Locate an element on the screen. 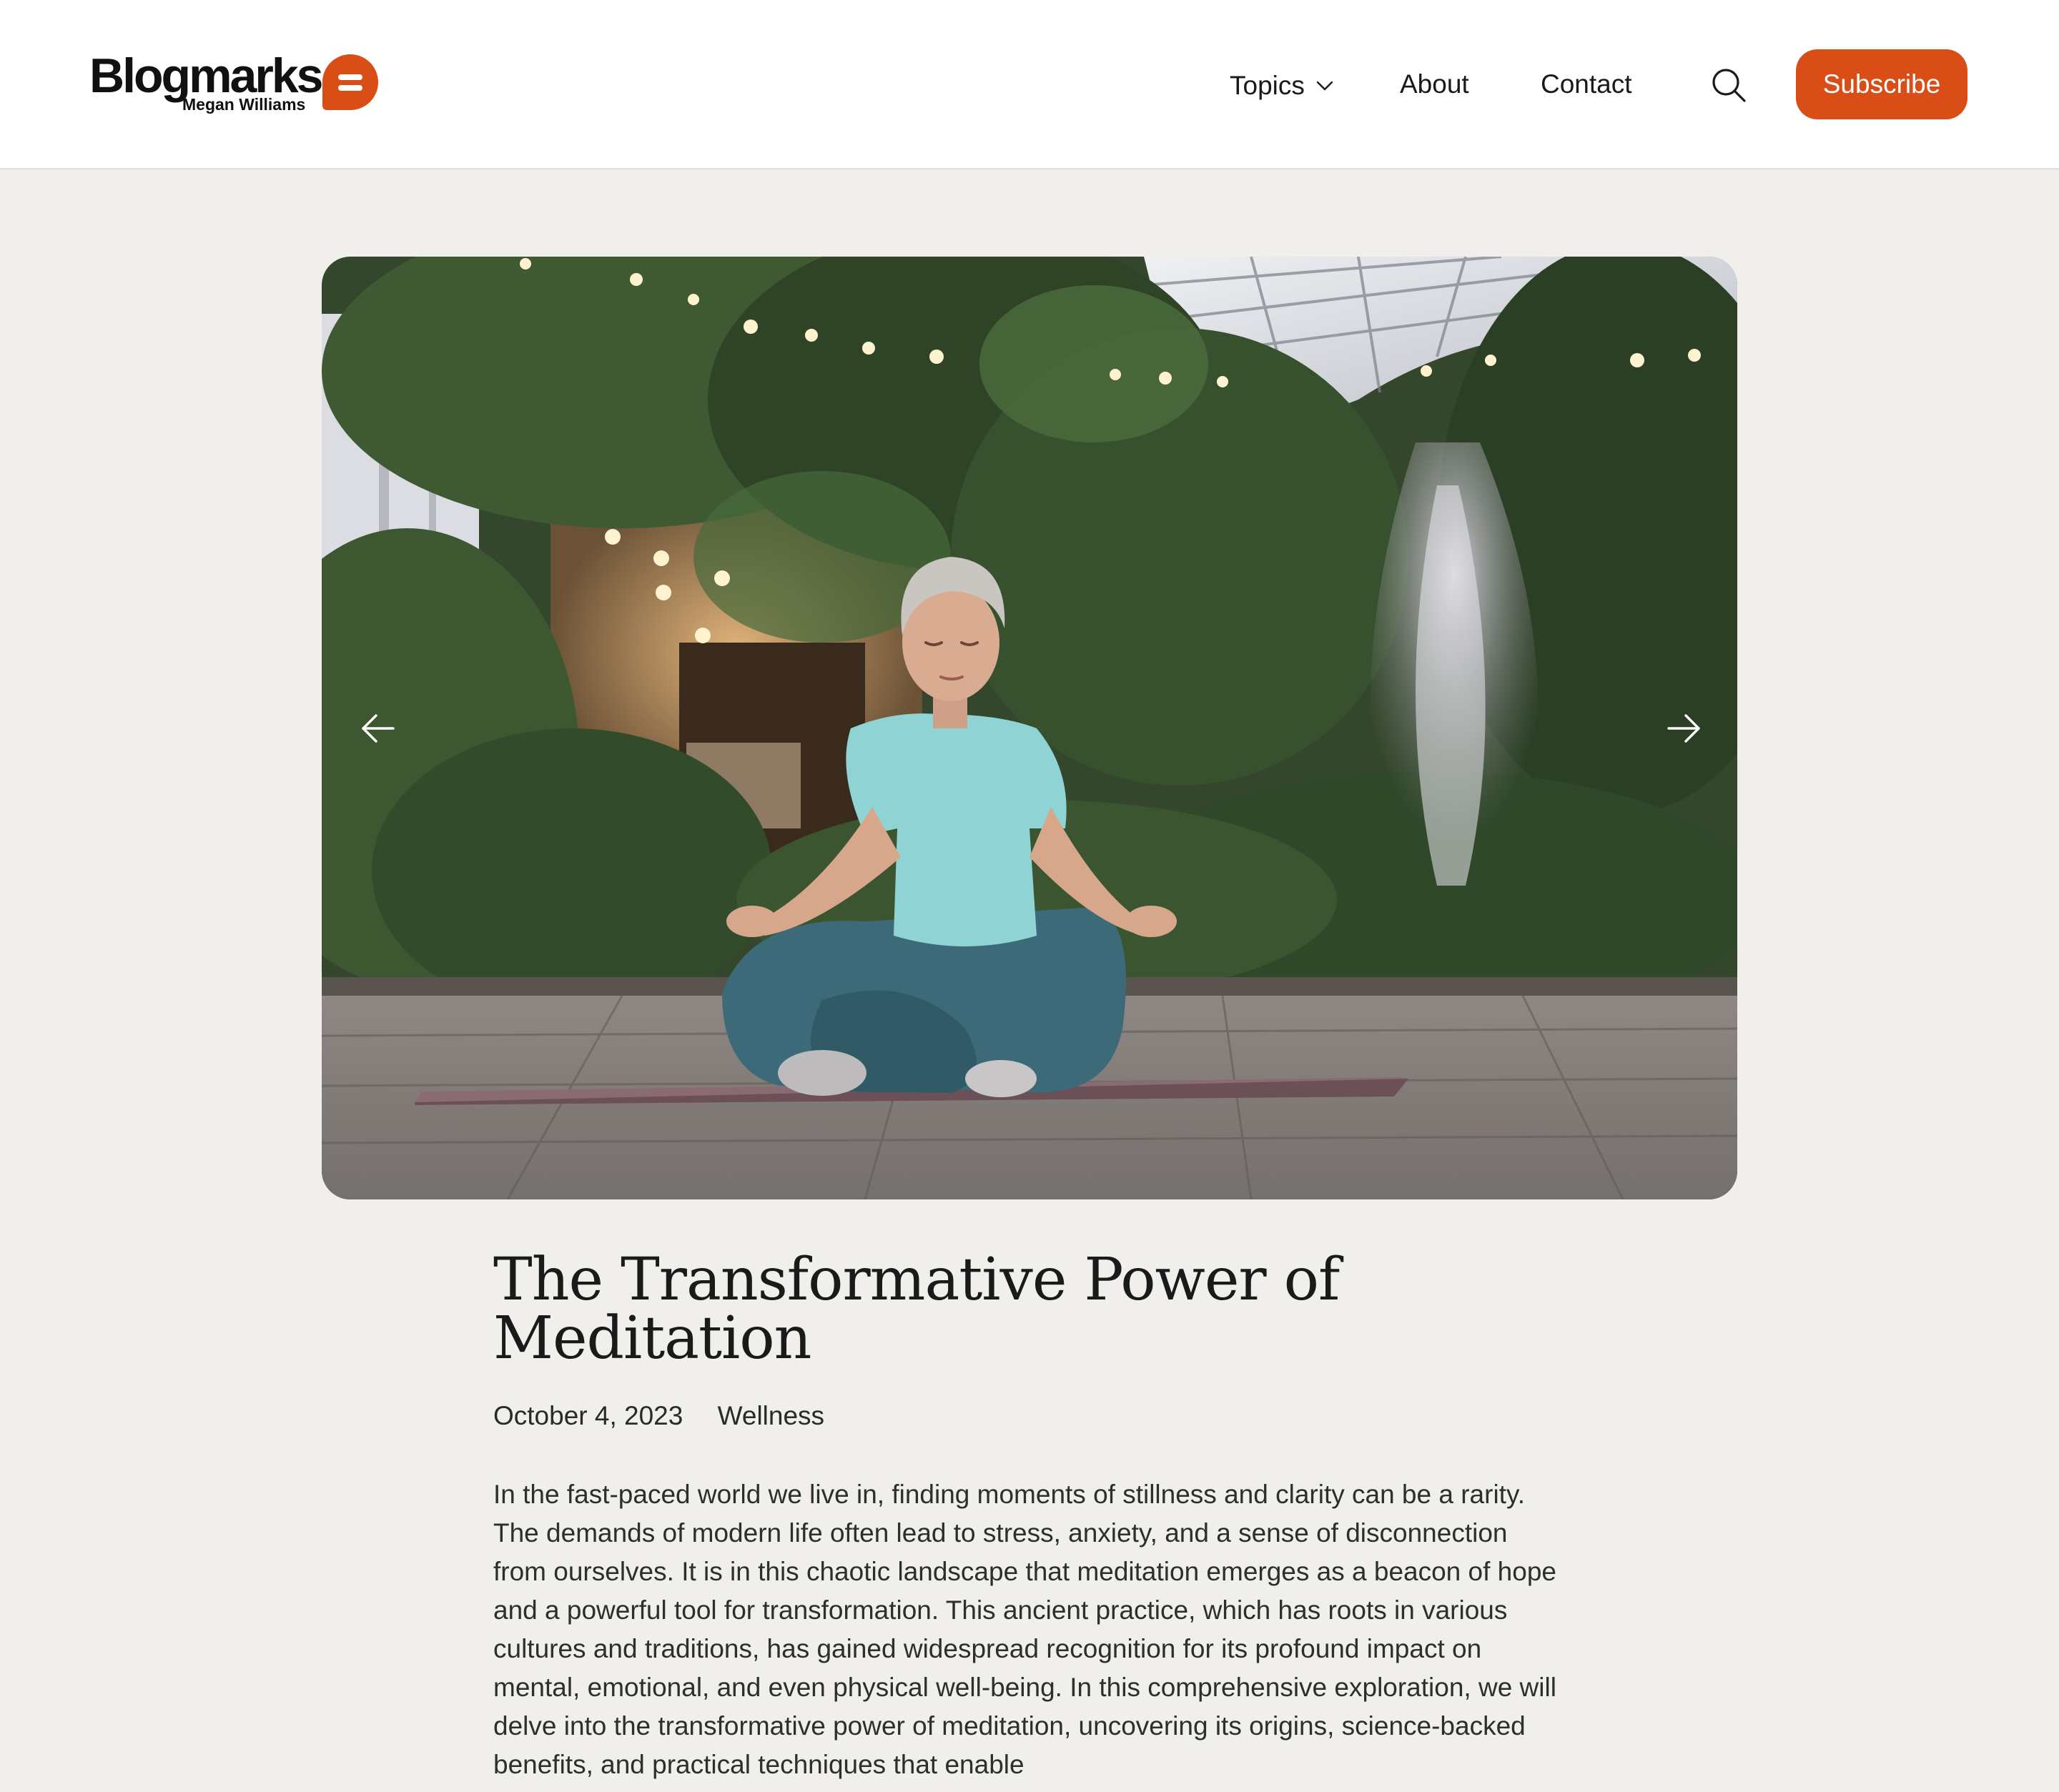  nav-item-topics-label: Topics is located at coordinates (1267, 86).